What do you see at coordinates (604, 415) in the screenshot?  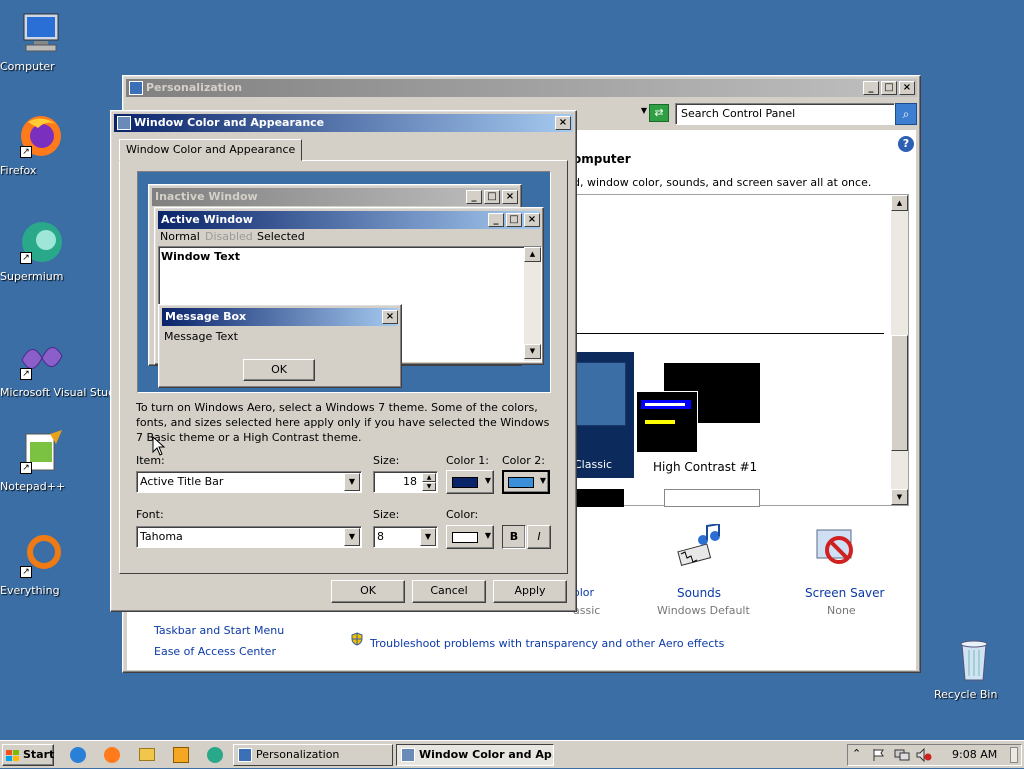 I see `theme-classic: Classic` at bounding box center [604, 415].